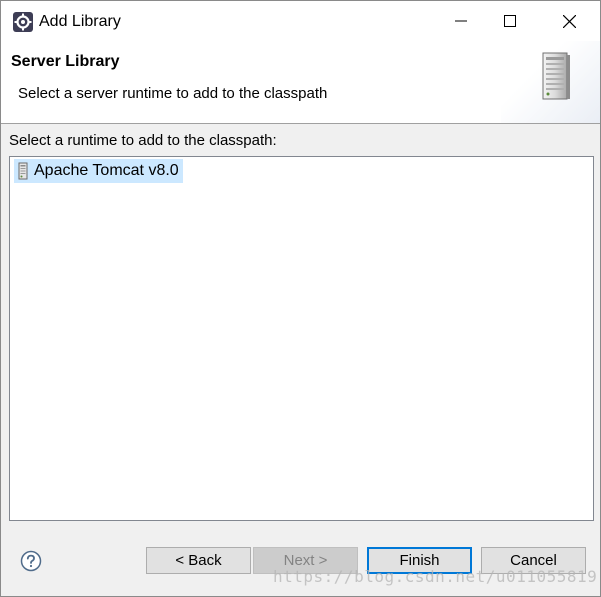 This screenshot has height=597, width=601. I want to click on list-item-label: Apache Tomcat v8.0, so click(106, 170).